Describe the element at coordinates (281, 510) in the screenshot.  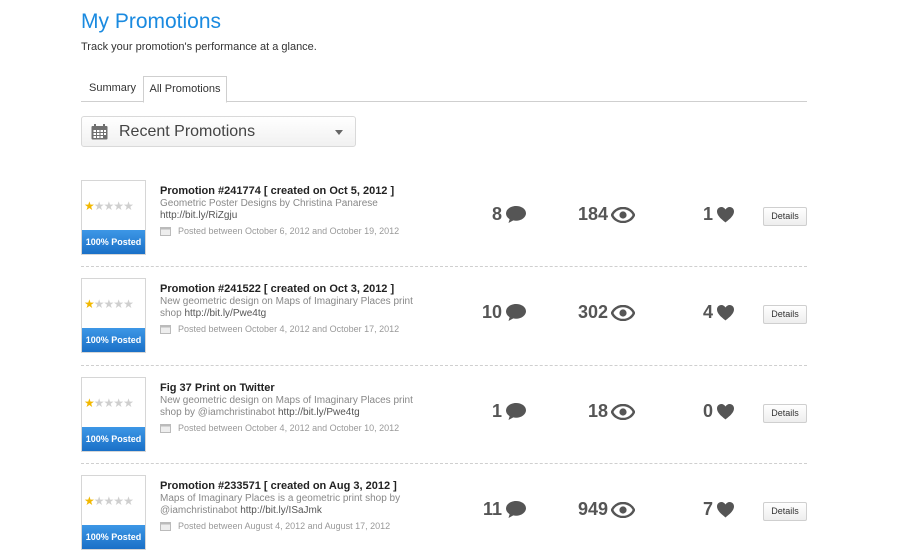
I see `promotion-short-link: http://bit.ly/ISaJmk` at that location.